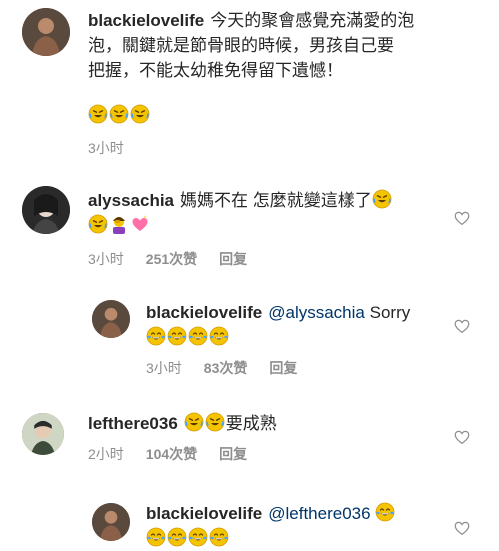  Describe the element at coordinates (276, 200) in the screenshot. I see `comment-text: 媽媽不在 怎麼就變這樣了` at that location.